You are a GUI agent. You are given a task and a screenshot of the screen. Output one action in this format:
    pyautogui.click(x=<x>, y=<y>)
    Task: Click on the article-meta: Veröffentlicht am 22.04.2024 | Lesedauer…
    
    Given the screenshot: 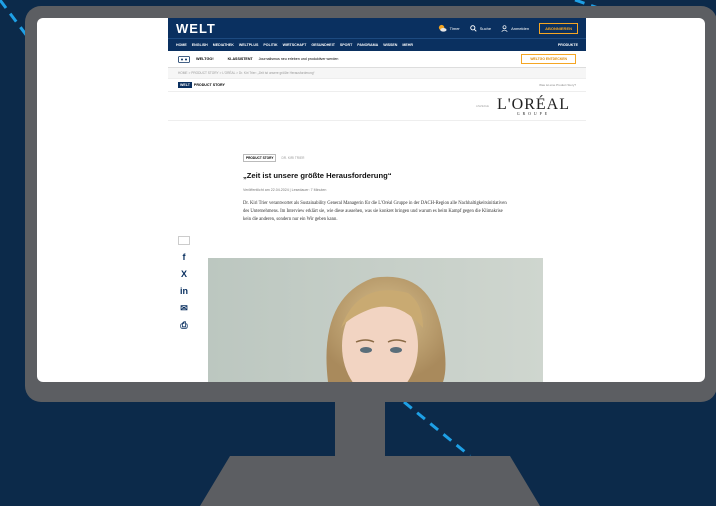 What is the action you would take?
    pyautogui.click(x=285, y=190)
    